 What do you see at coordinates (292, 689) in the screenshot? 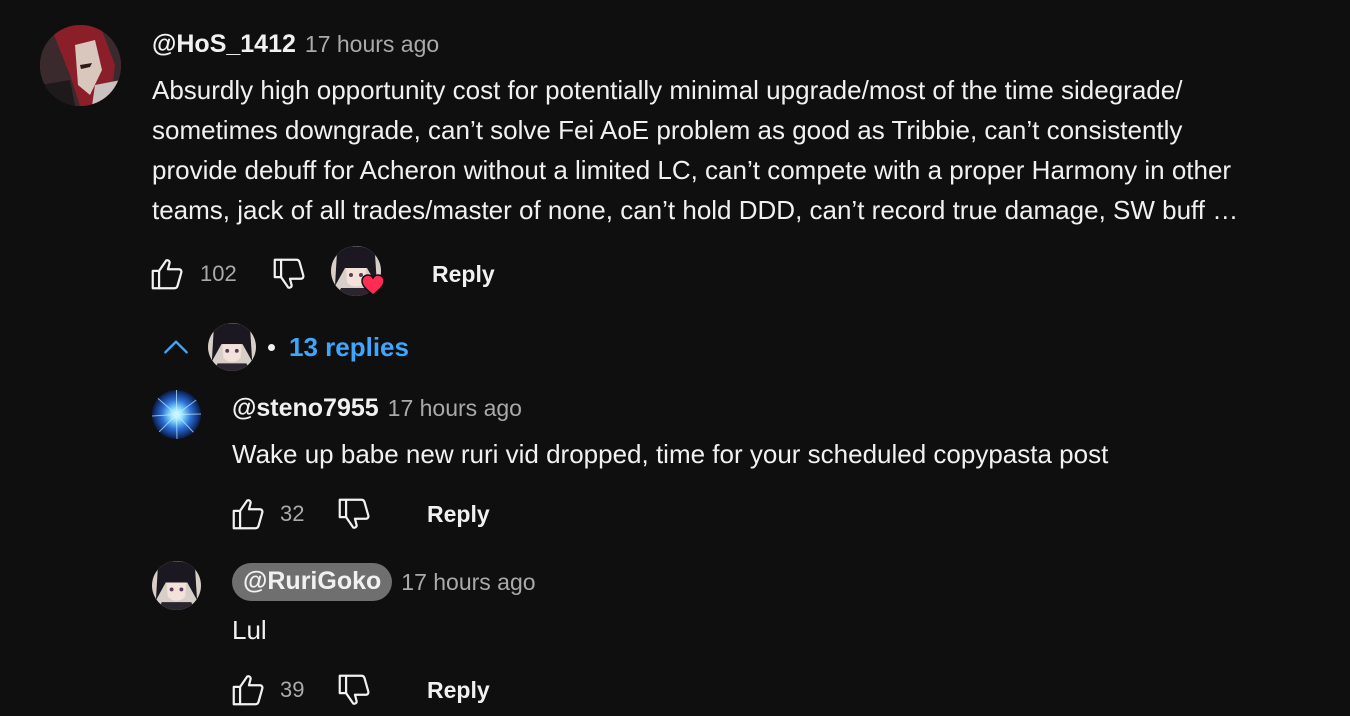
I see `like-count: 39` at bounding box center [292, 689].